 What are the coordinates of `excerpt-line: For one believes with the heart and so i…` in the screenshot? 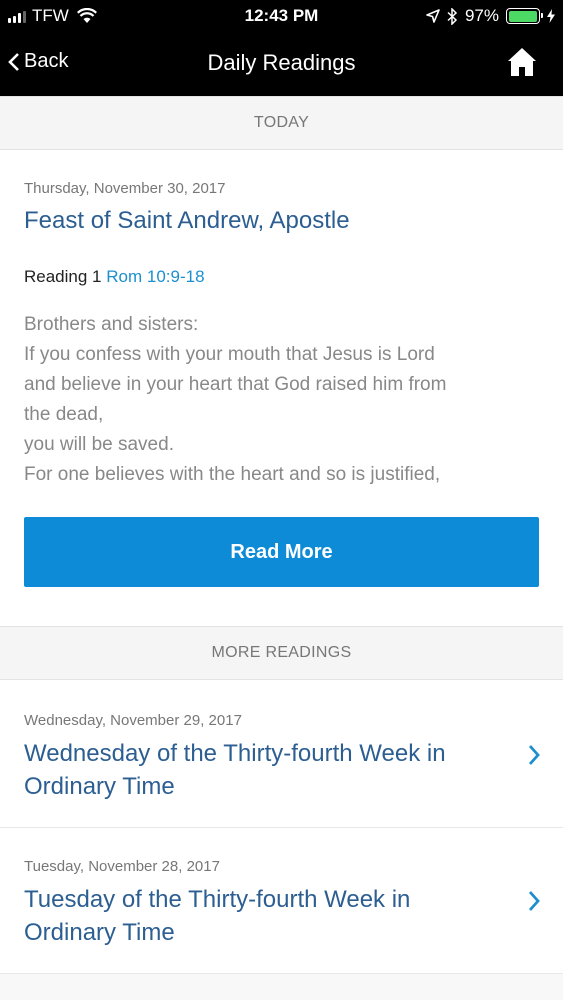 It's located at (232, 474).